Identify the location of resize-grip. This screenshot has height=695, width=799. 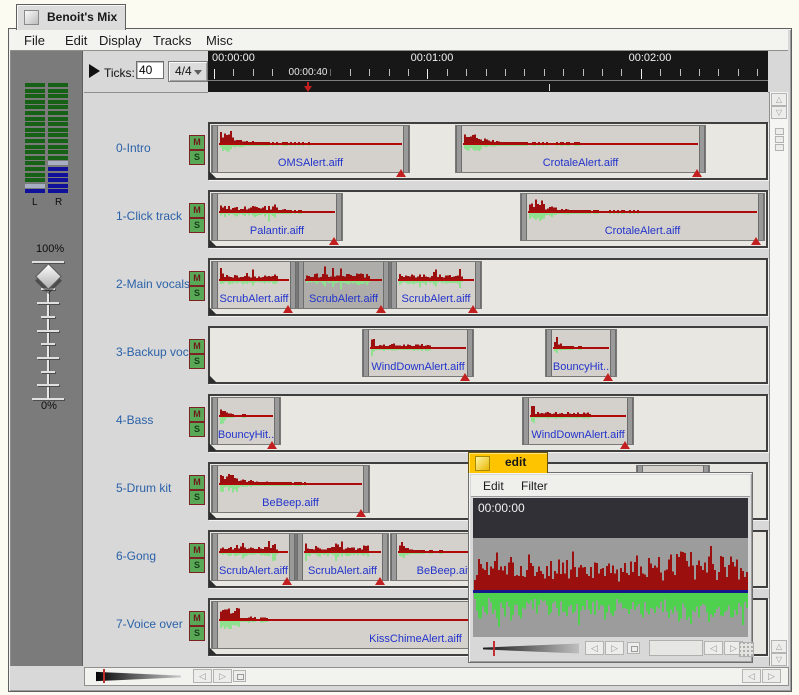
(746, 649).